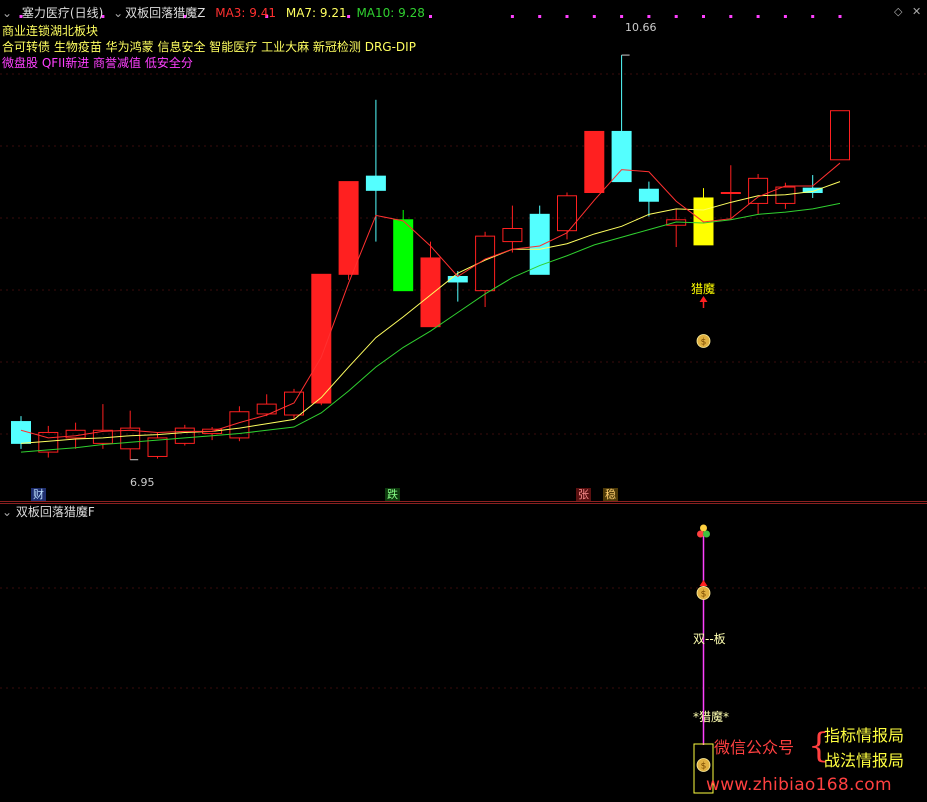 The width and height of the screenshot is (927, 802). What do you see at coordinates (864, 760) in the screenshot?
I see `watermark-name-2: 战法情报局` at bounding box center [864, 760].